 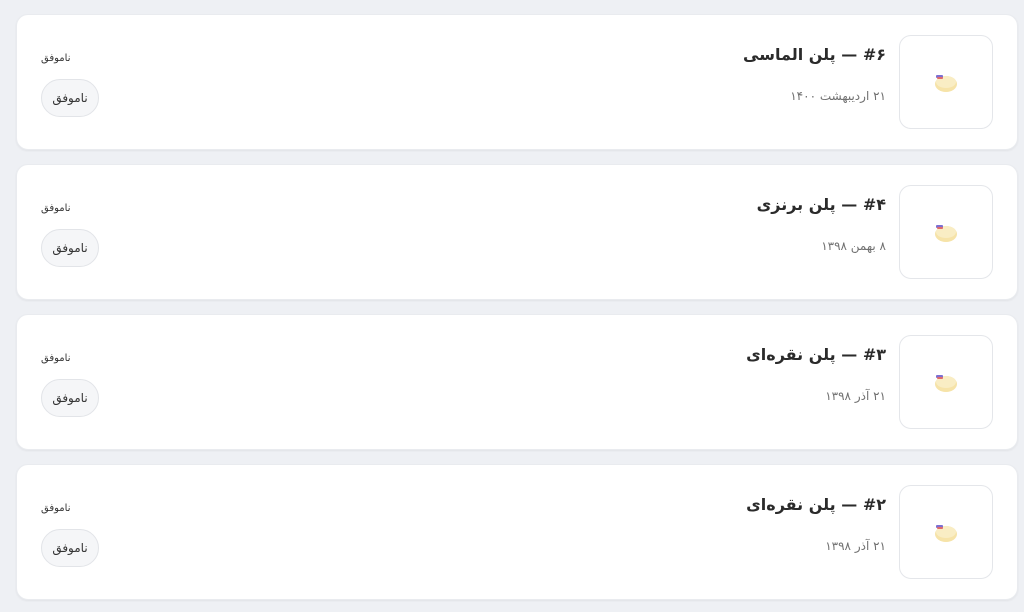 I want to click on order-title: #۶ — پلن الماسی, so click(x=814, y=54).